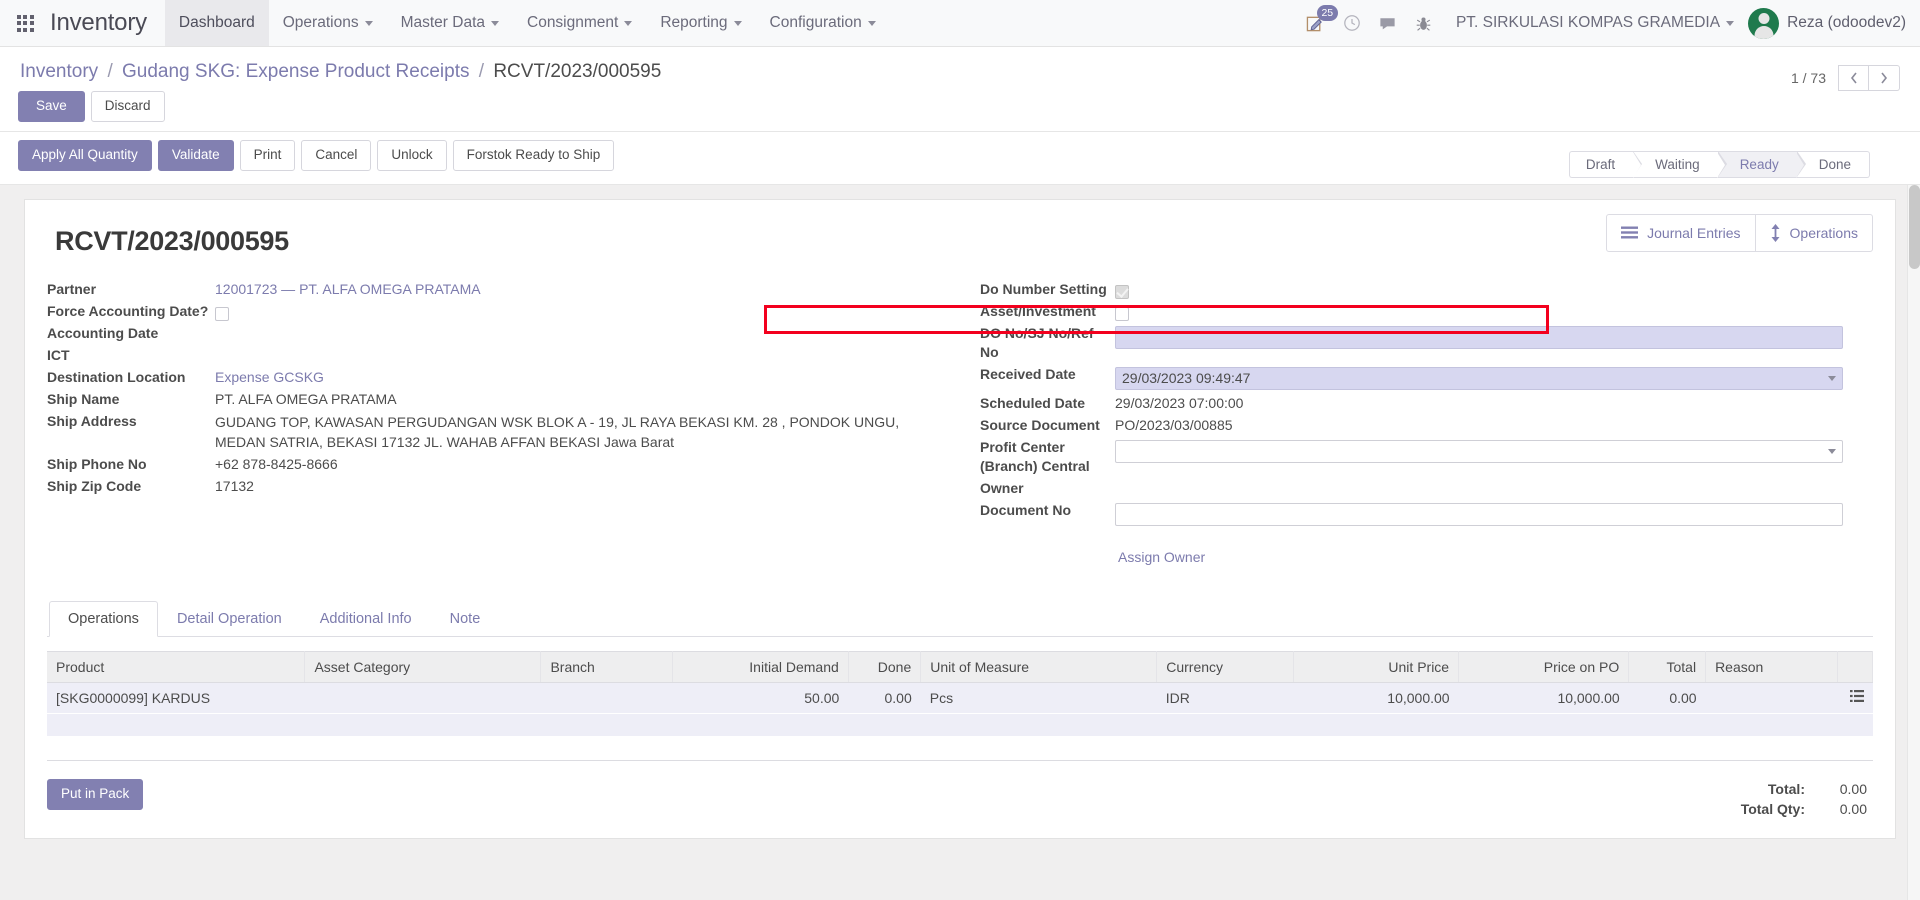 The image size is (1920, 900). Describe the element at coordinates (450, 23) in the screenshot. I see `menu-item-master-data: Master Data` at that location.